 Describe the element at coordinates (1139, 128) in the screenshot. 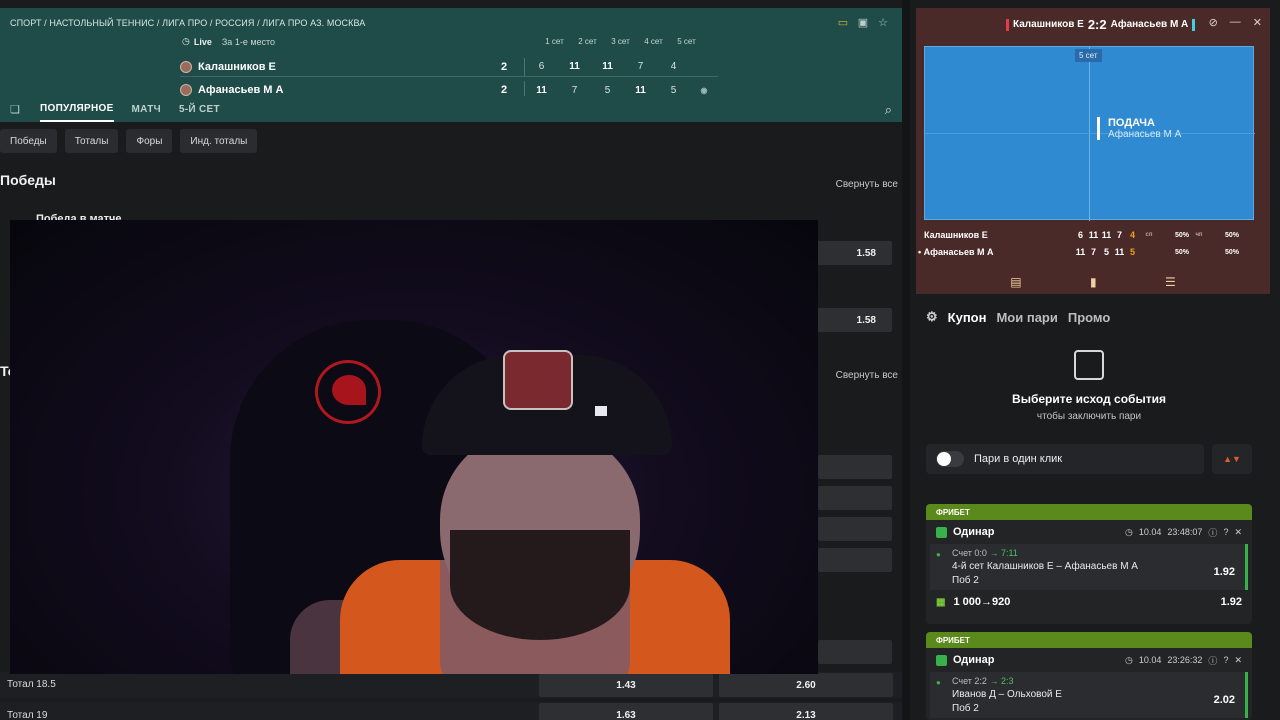

I see `serve-info: ПОДАЧА Афанасьев М А` at that location.